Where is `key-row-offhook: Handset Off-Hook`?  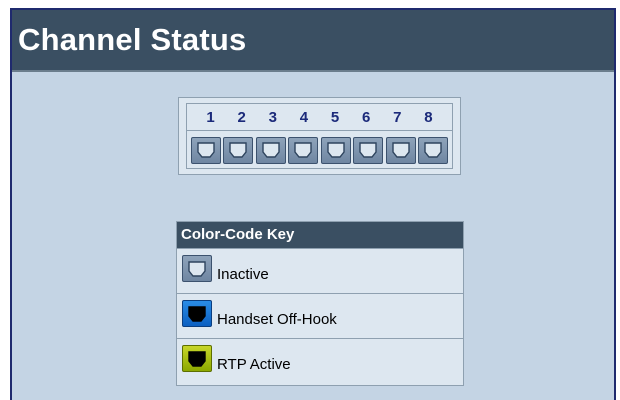
key-row-offhook: Handset Off-Hook is located at coordinates (320, 316).